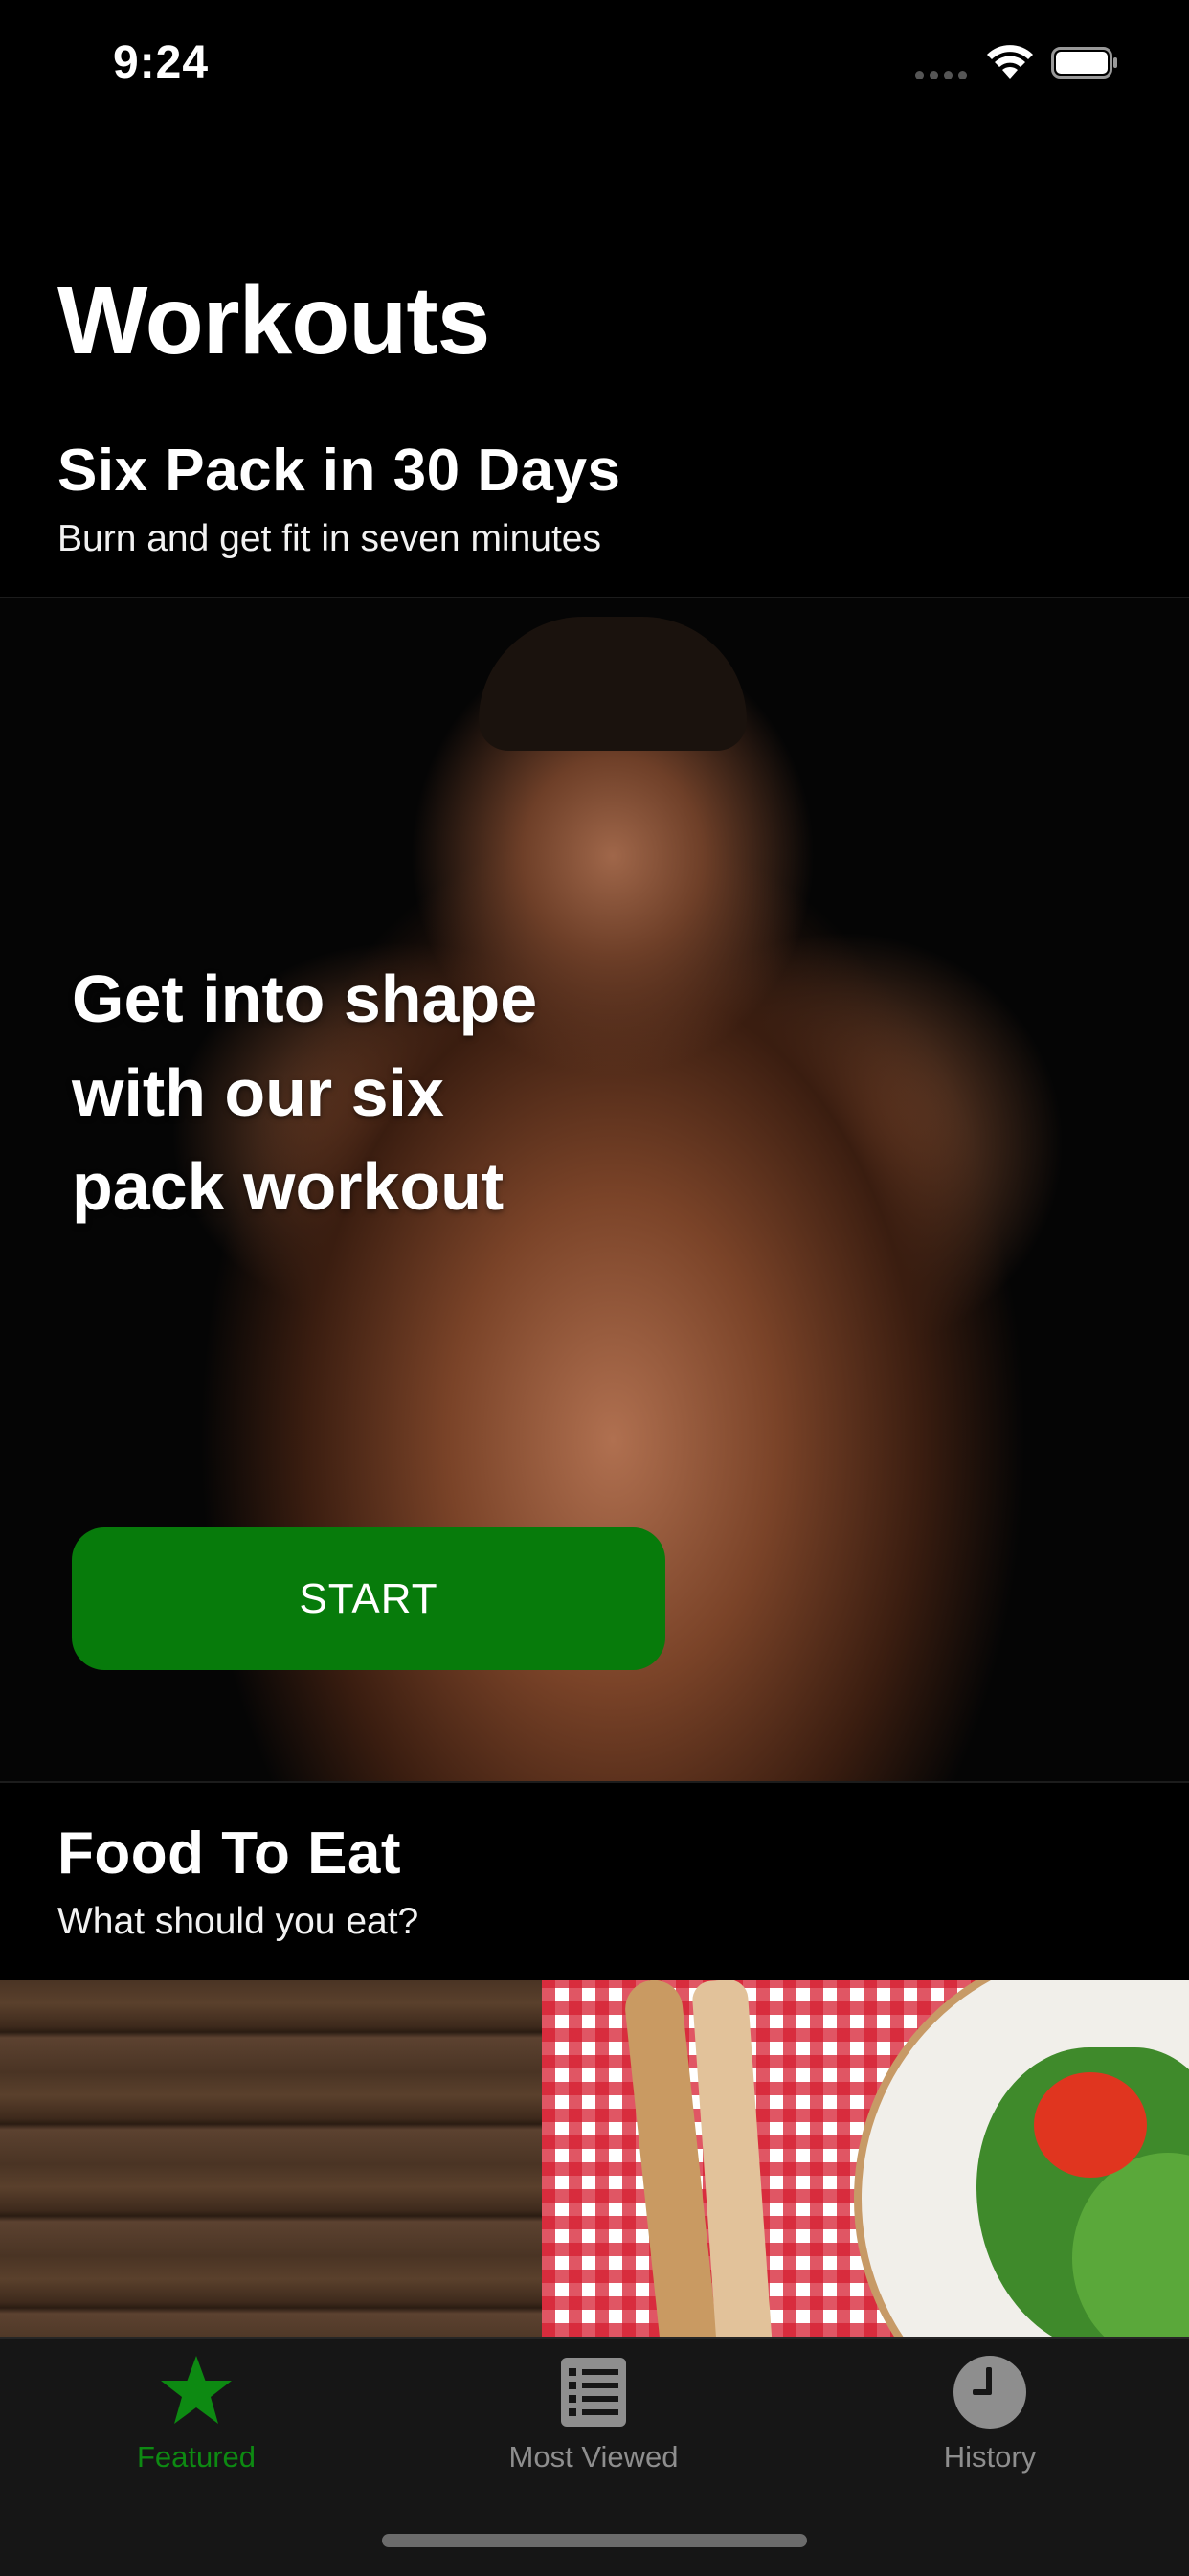 Image resolution: width=1189 pixels, height=2576 pixels. I want to click on star-icon, so click(196, 2390).